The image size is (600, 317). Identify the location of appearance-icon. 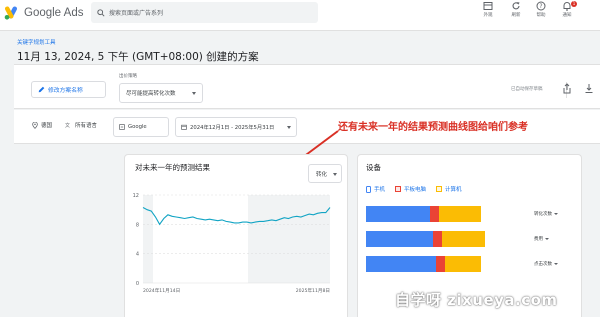
(488, 6).